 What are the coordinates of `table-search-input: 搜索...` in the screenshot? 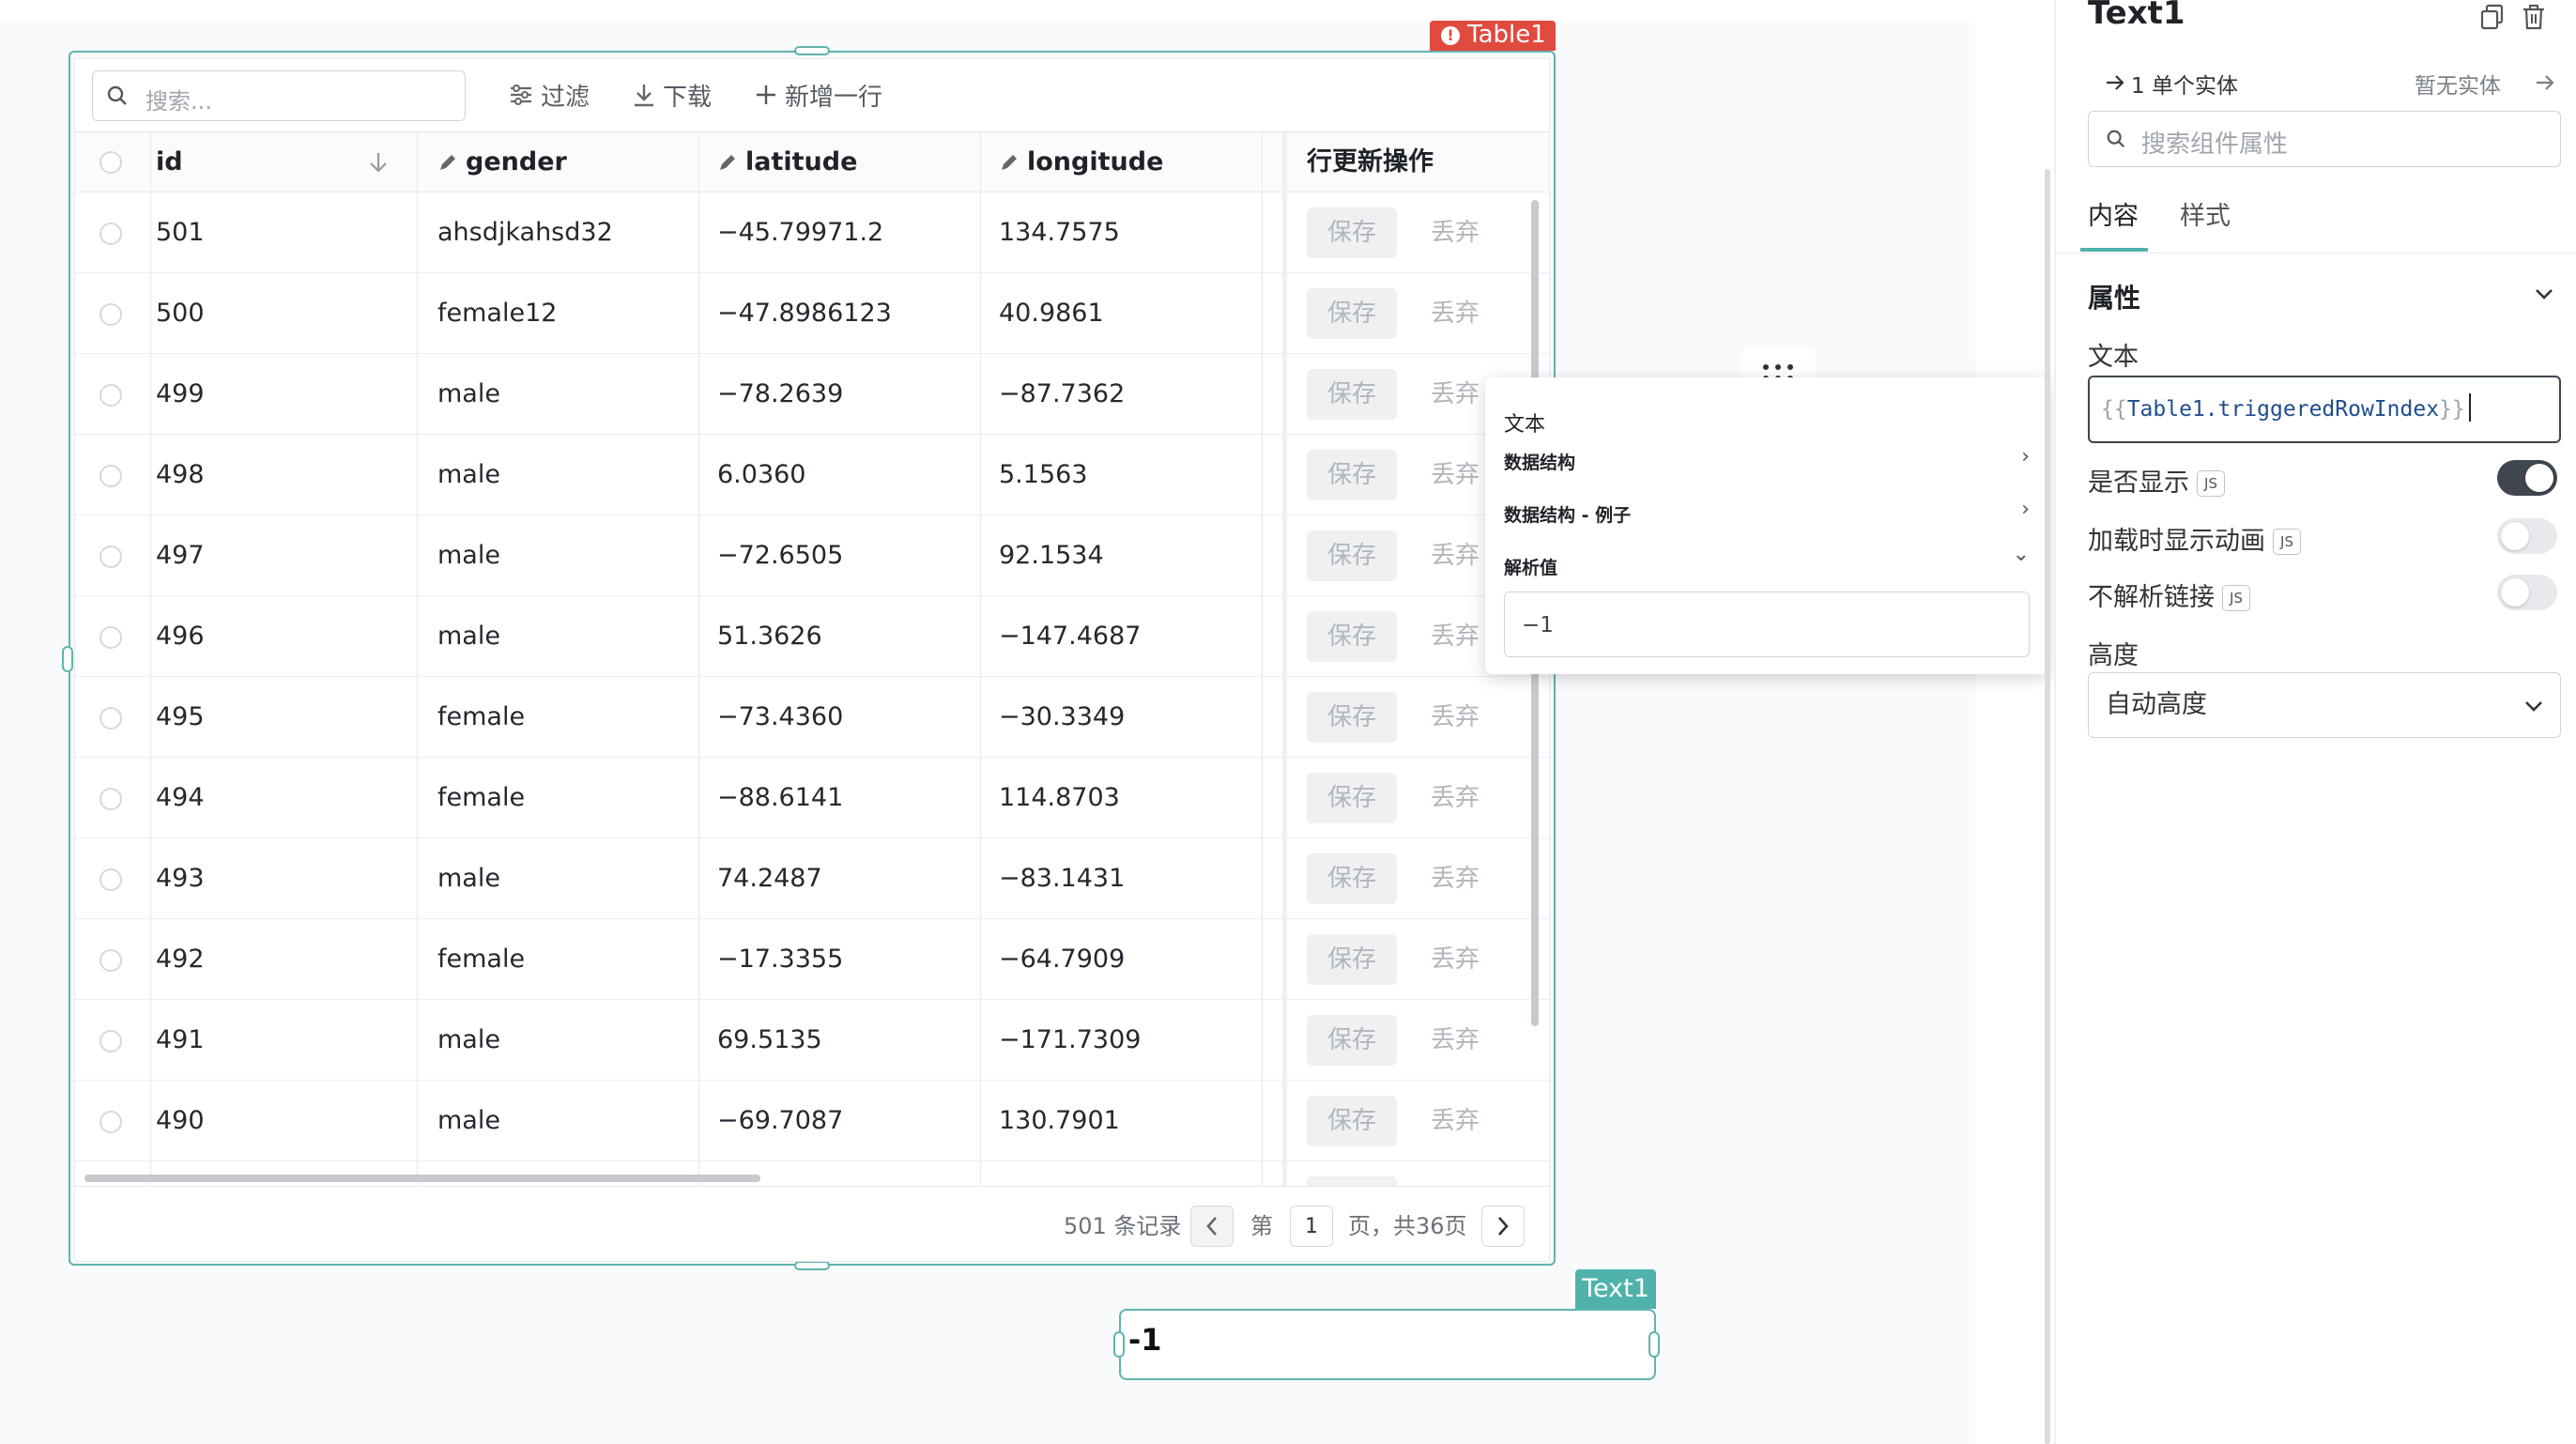 It's located at (279, 95).